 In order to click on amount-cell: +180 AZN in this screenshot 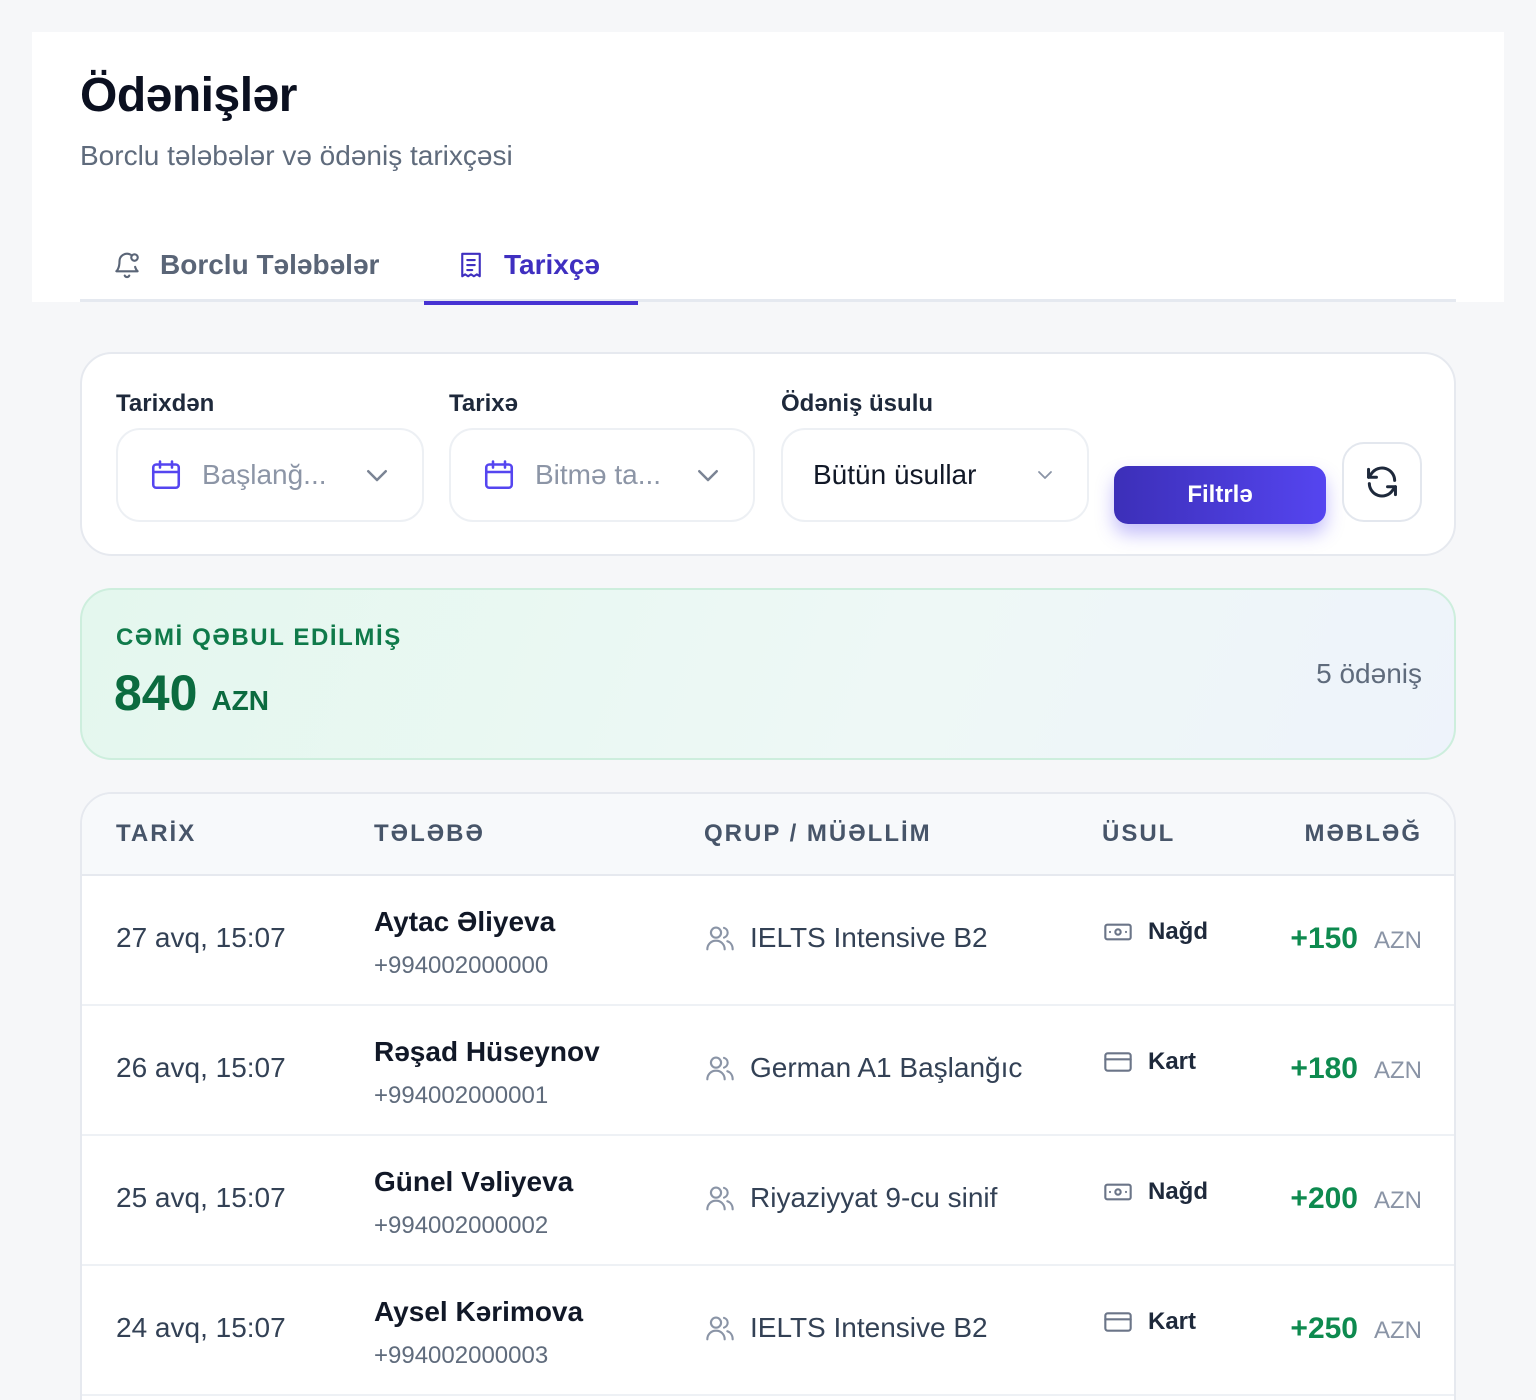, I will do `click(1356, 1069)`.